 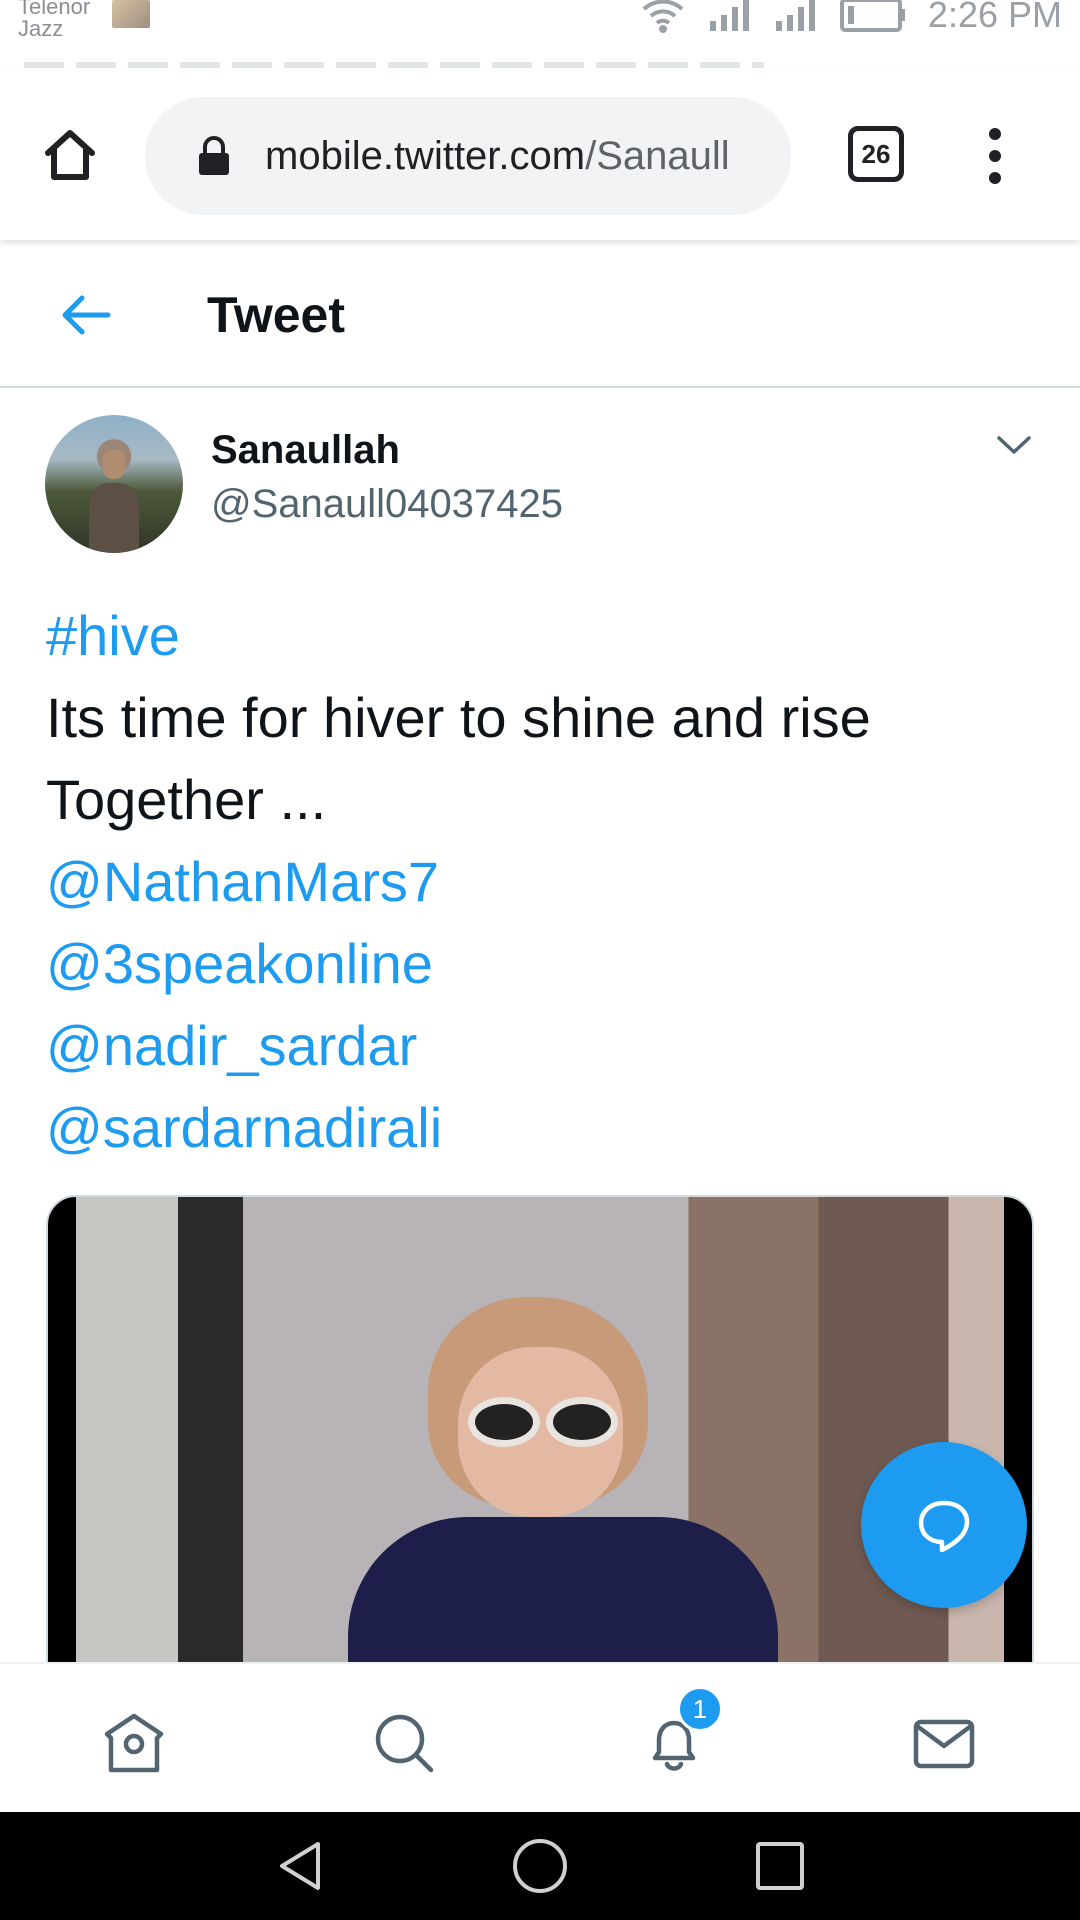 I want to click on status-bar: Telenor Jazz 2:26 PM, so click(x=540, y=35).